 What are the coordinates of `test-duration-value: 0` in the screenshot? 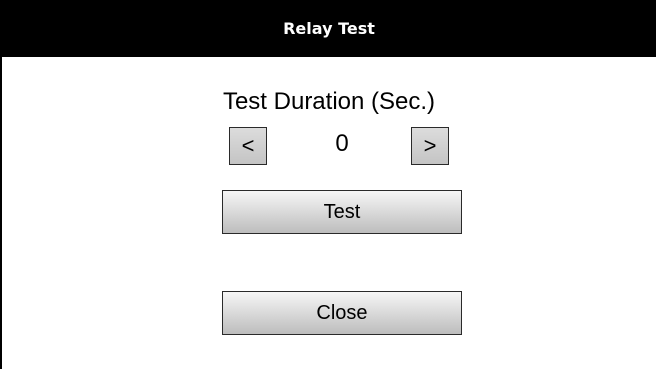 It's located at (342, 143).